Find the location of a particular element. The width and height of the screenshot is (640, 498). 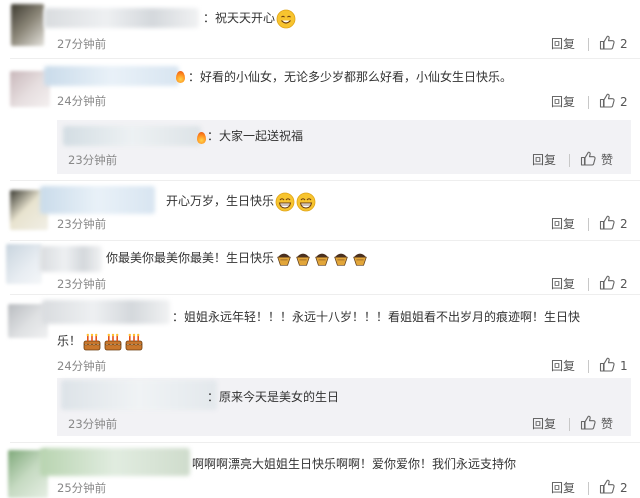

smile-emoji-icon is located at coordinates (286, 19).